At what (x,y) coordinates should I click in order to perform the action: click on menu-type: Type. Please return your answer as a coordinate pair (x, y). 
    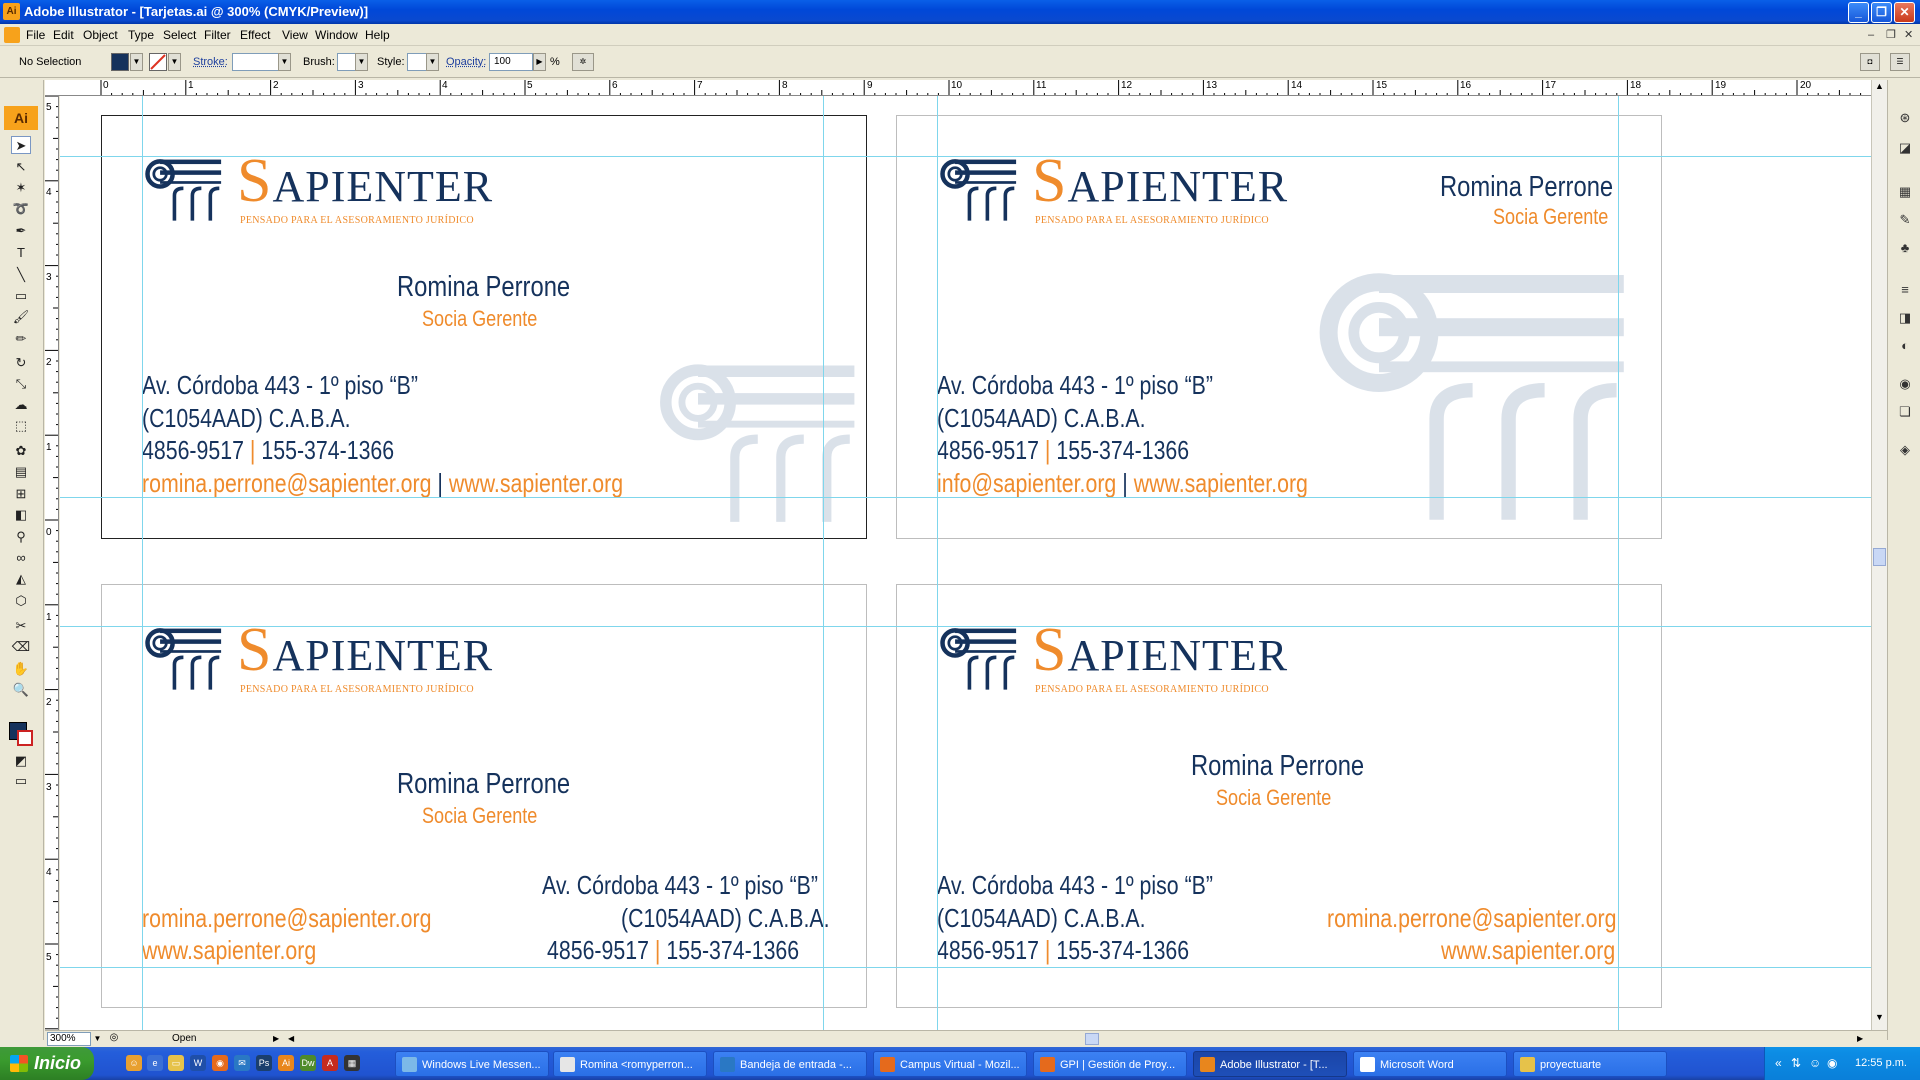
    Looking at the image, I should click on (141, 35).